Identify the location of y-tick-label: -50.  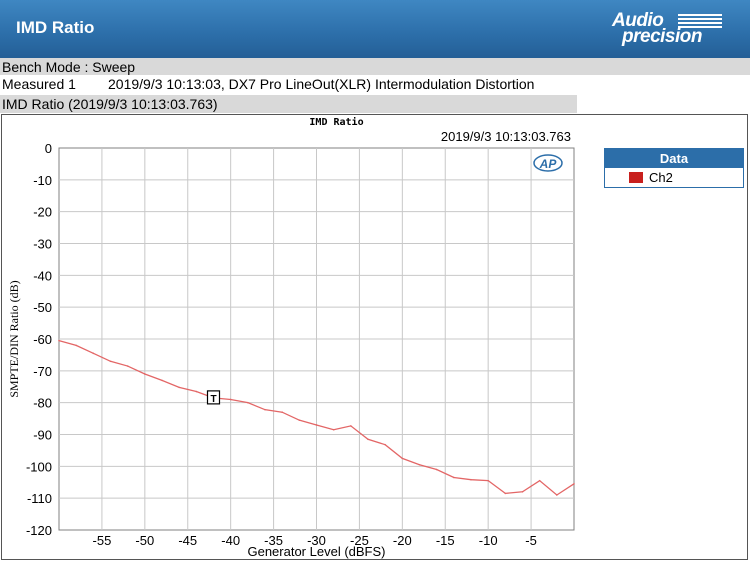
(42, 307).